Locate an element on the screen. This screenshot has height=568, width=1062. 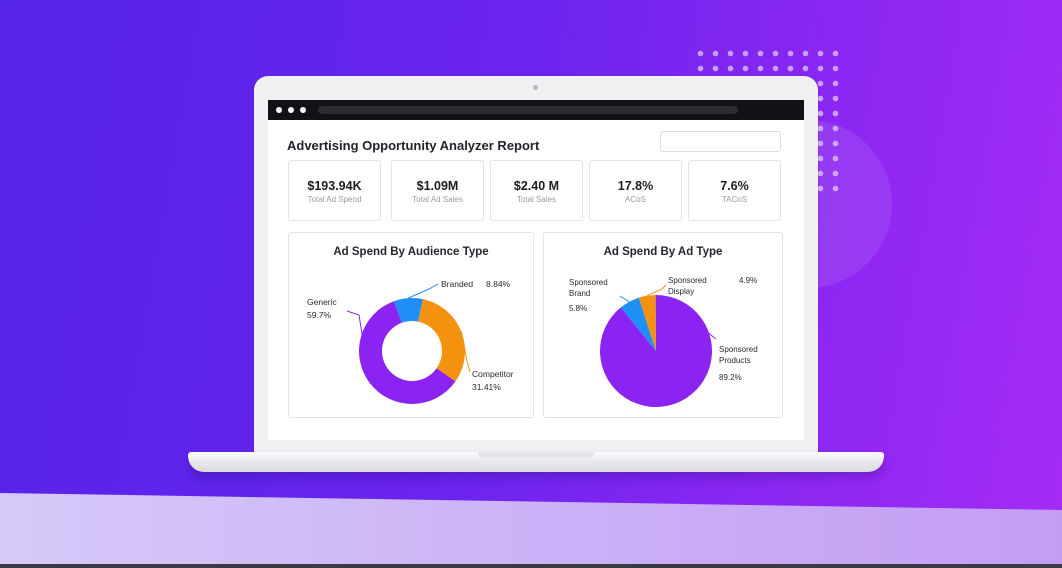
sponsored-display-value: 4.9% is located at coordinates (748, 280).